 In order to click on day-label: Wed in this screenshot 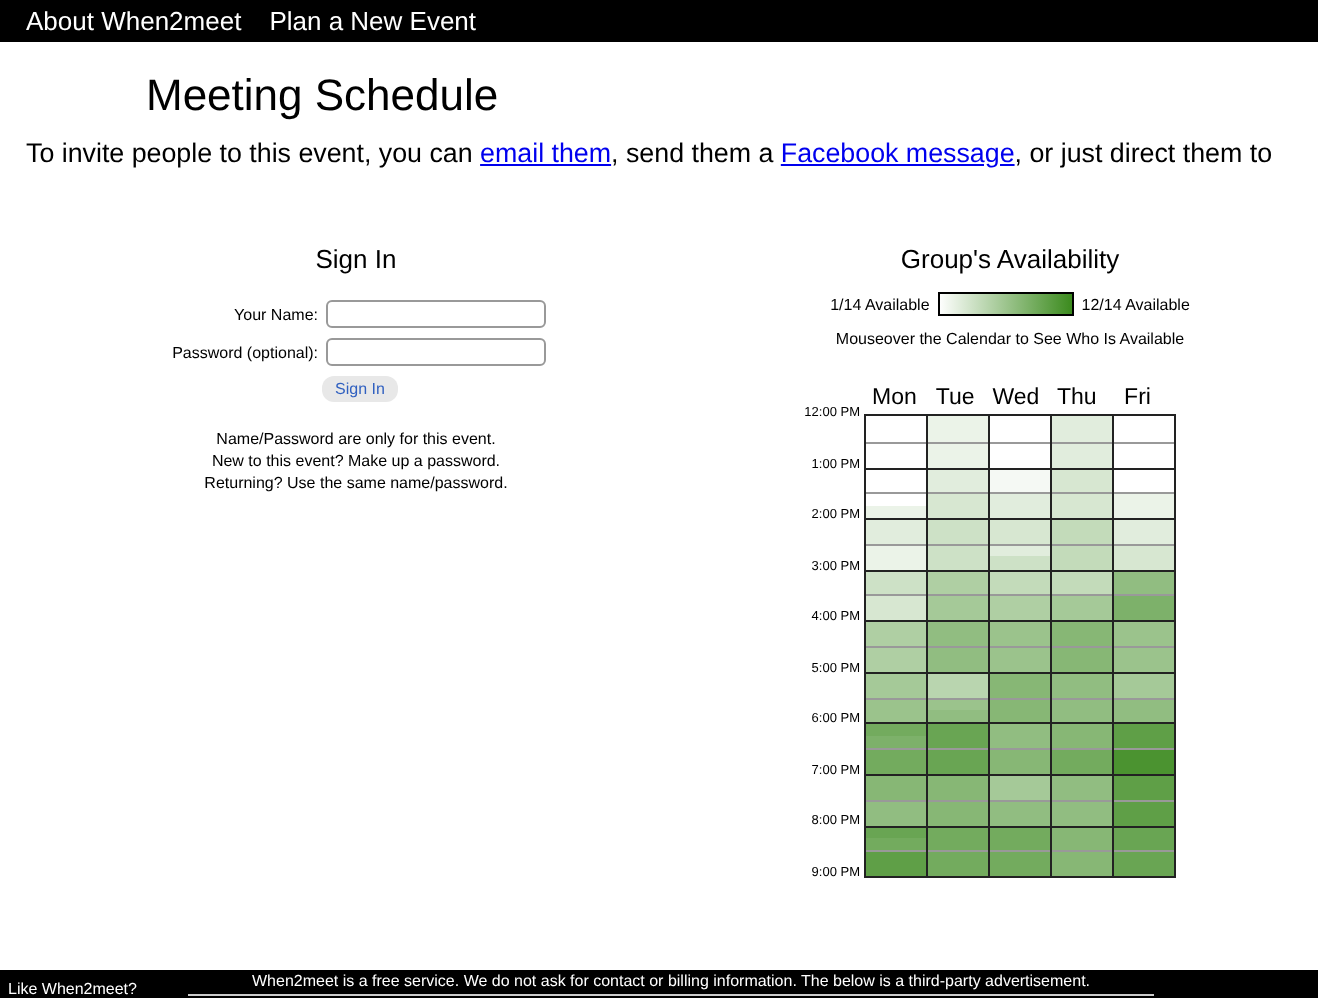, I will do `click(1016, 399)`.